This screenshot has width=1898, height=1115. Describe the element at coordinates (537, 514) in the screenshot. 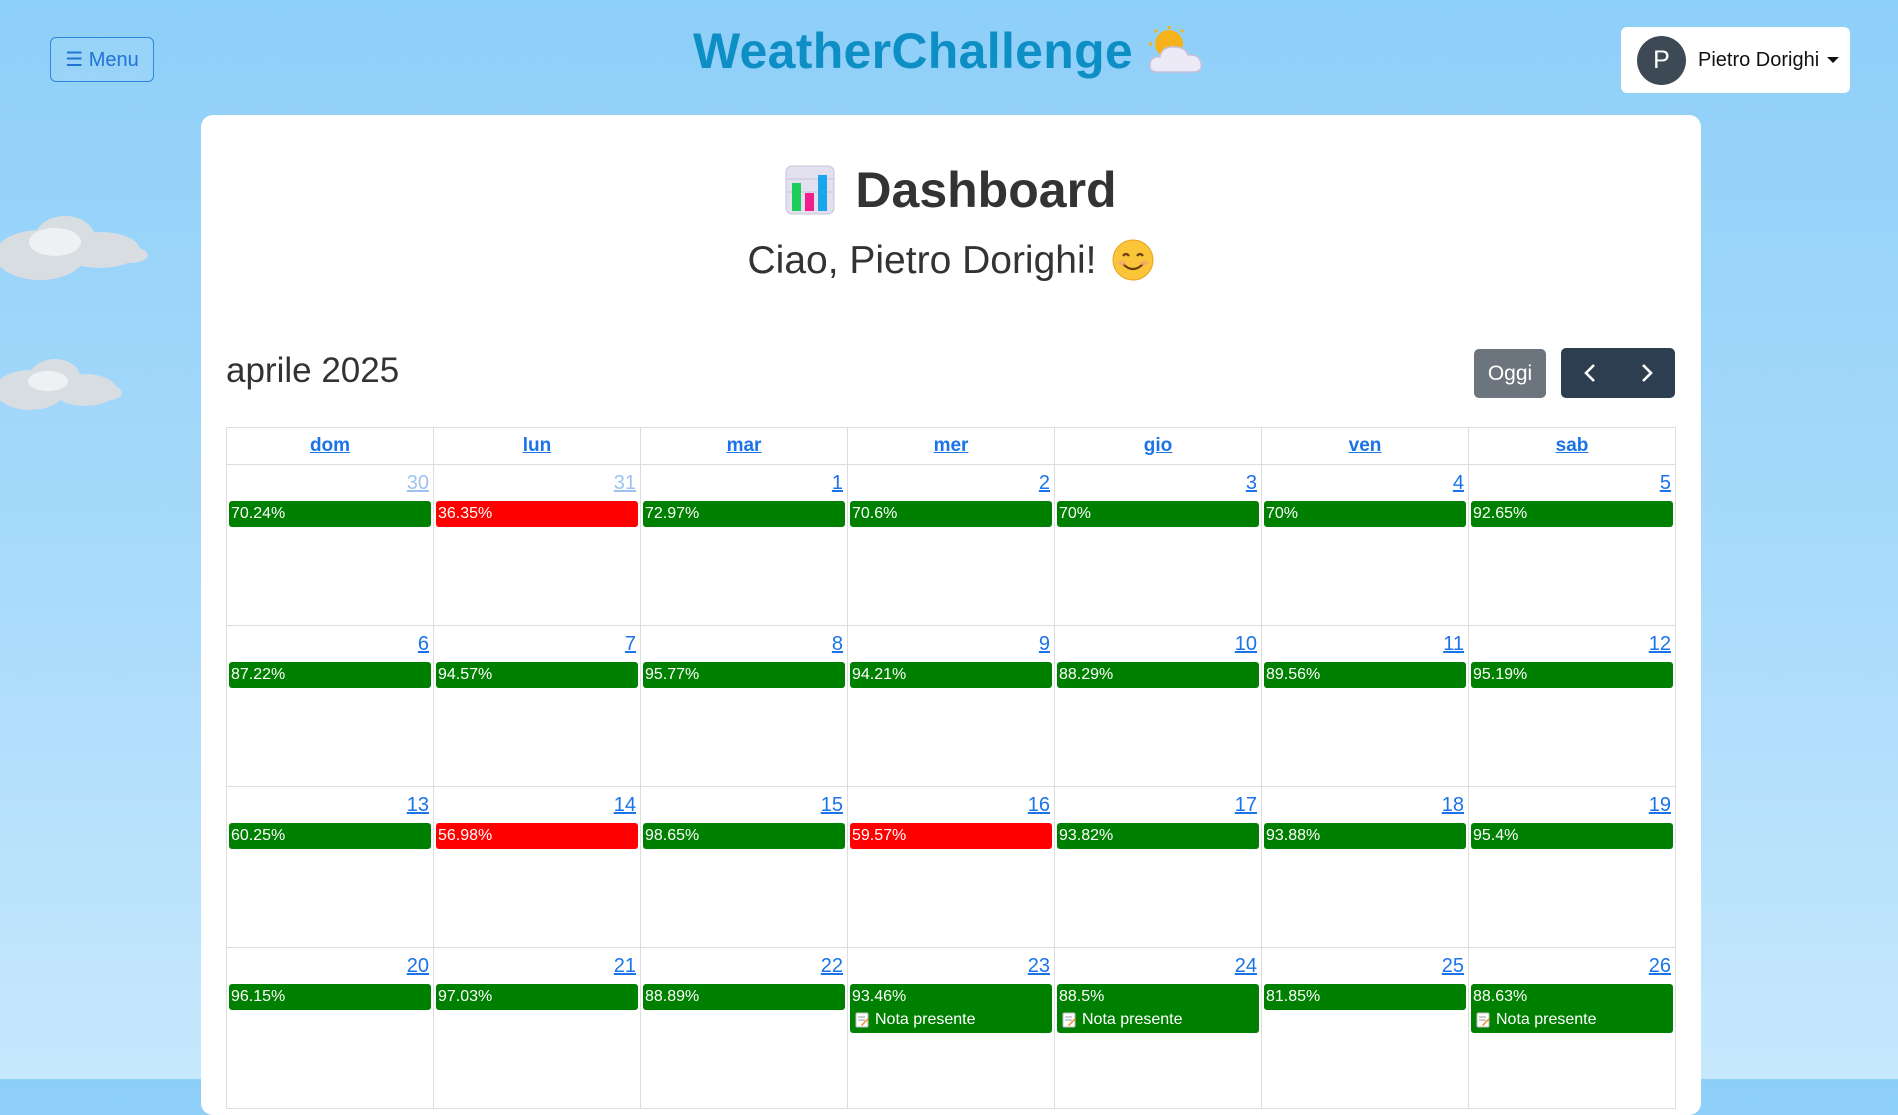

I see `score-event: 36.35%` at that location.